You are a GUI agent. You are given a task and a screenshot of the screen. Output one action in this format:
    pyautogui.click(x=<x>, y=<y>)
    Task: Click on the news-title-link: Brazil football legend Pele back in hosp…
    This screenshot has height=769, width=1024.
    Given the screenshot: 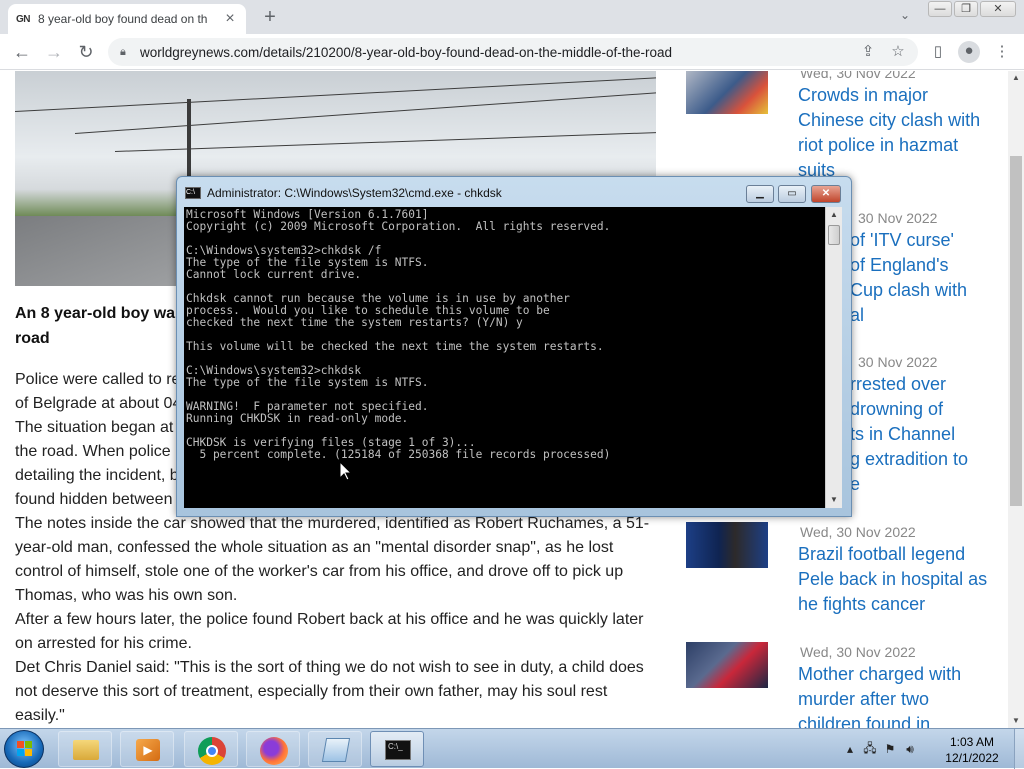 What is the action you would take?
    pyautogui.click(x=895, y=579)
    